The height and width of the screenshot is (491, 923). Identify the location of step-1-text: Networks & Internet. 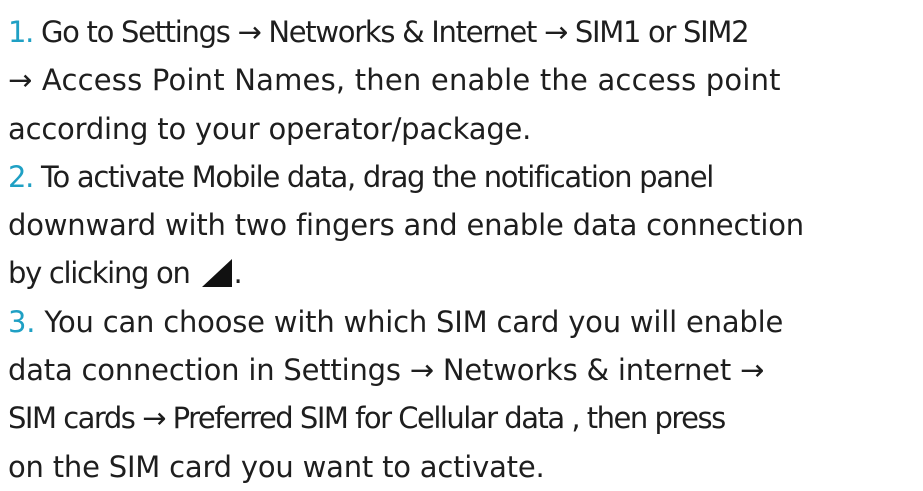
(402, 32).